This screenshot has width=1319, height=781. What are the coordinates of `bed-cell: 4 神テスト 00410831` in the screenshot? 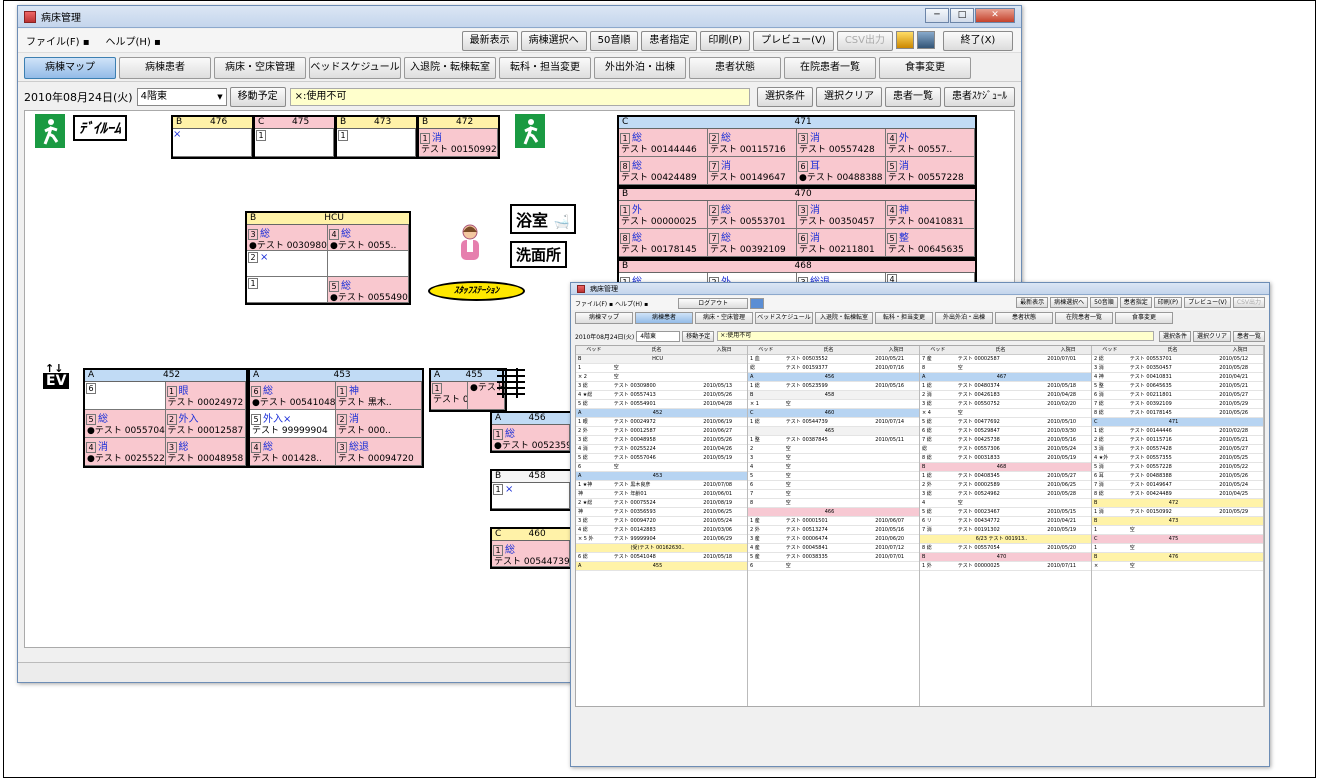 It's located at (930, 215).